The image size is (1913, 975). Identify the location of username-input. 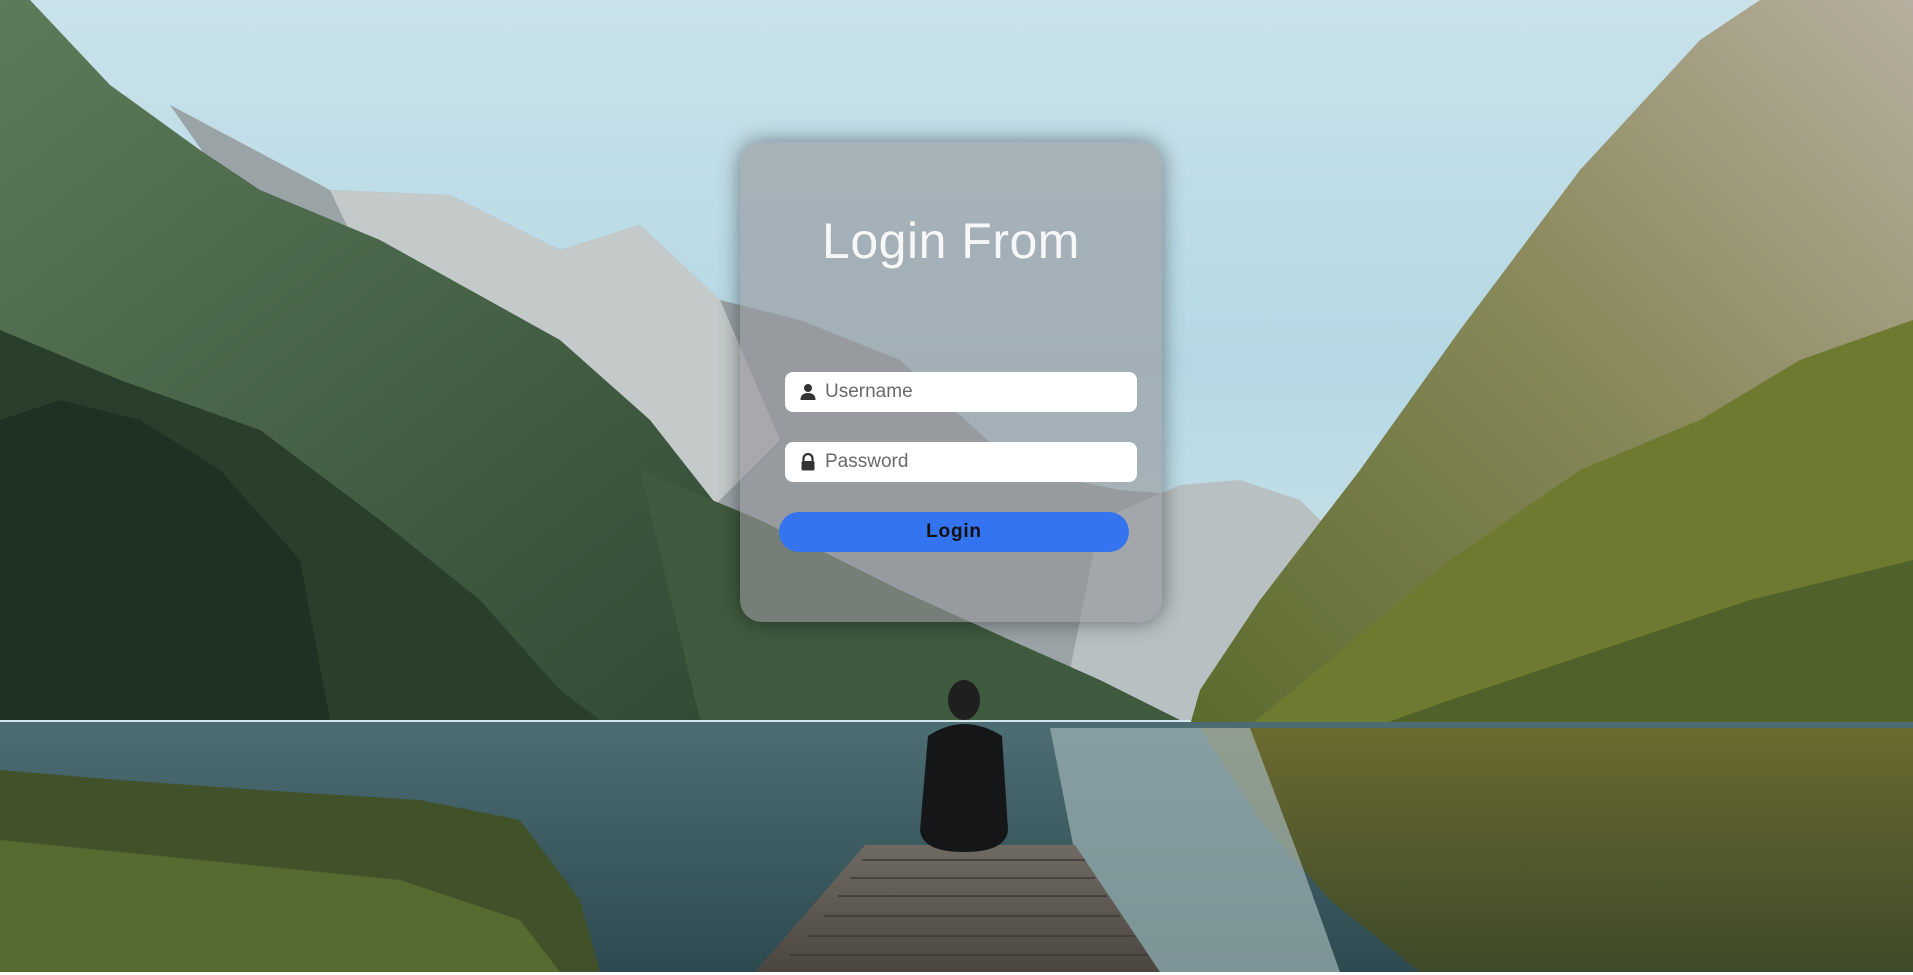
(975, 392).